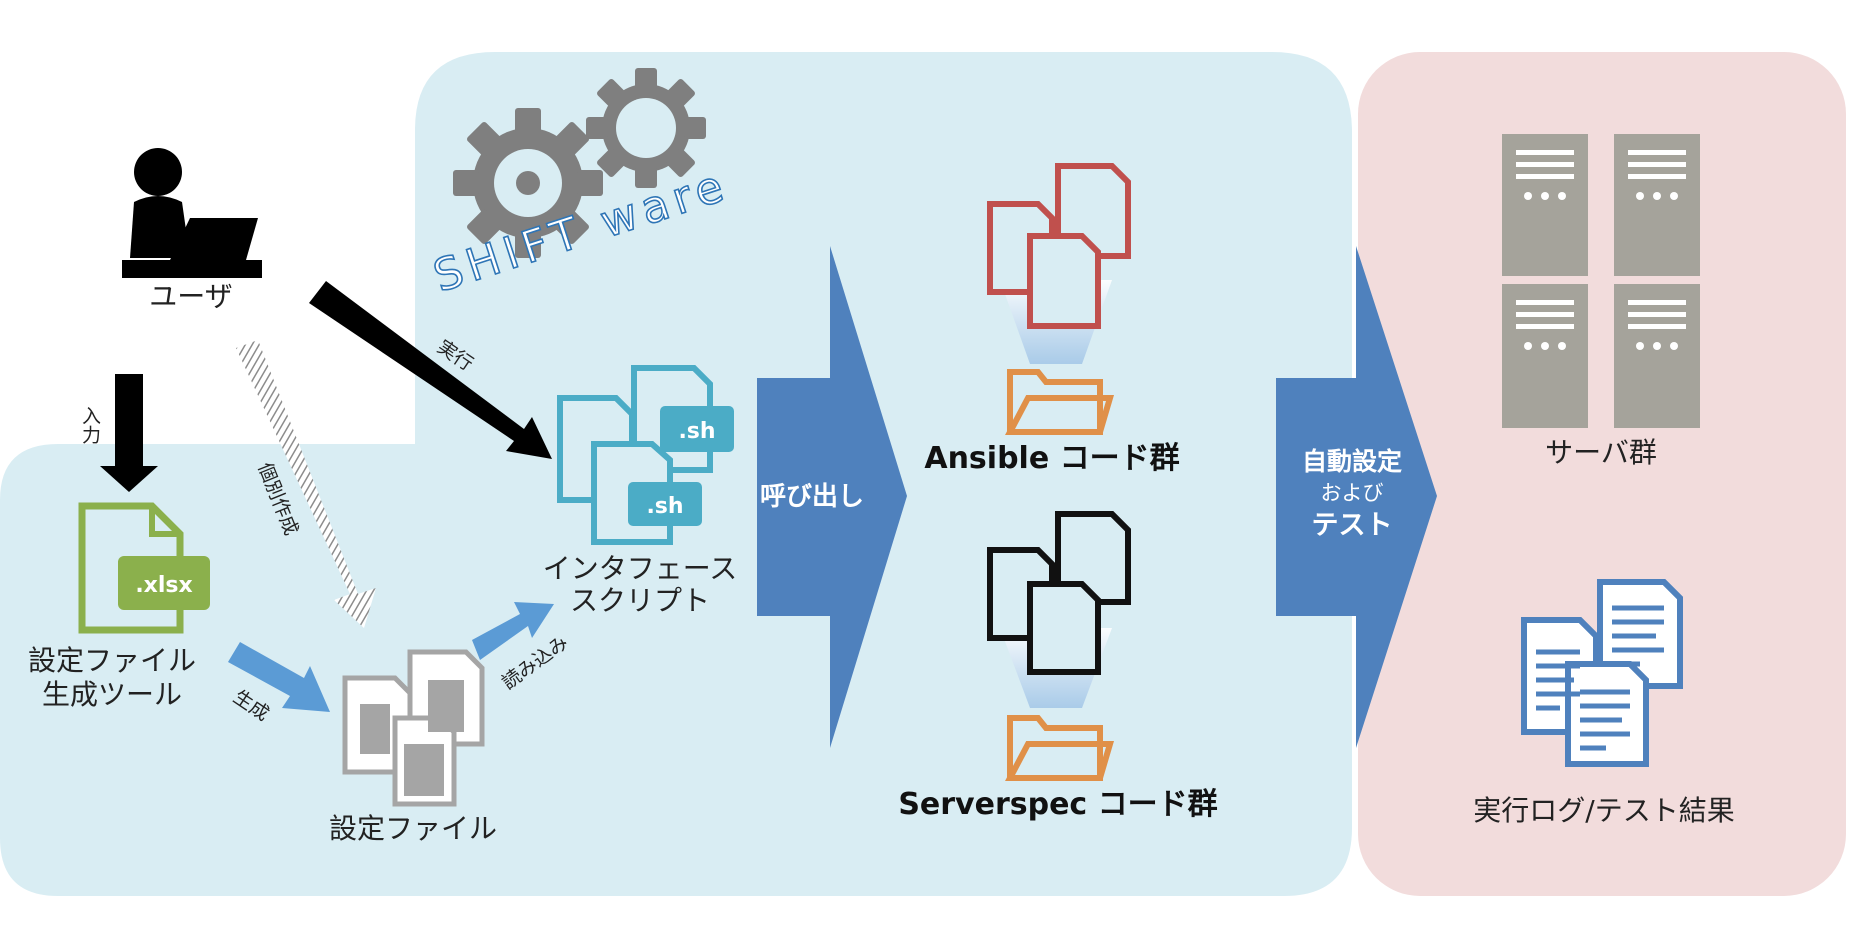 This screenshot has height=933, width=1849. I want to click on sh-badge-1: .sh, so click(696, 431).